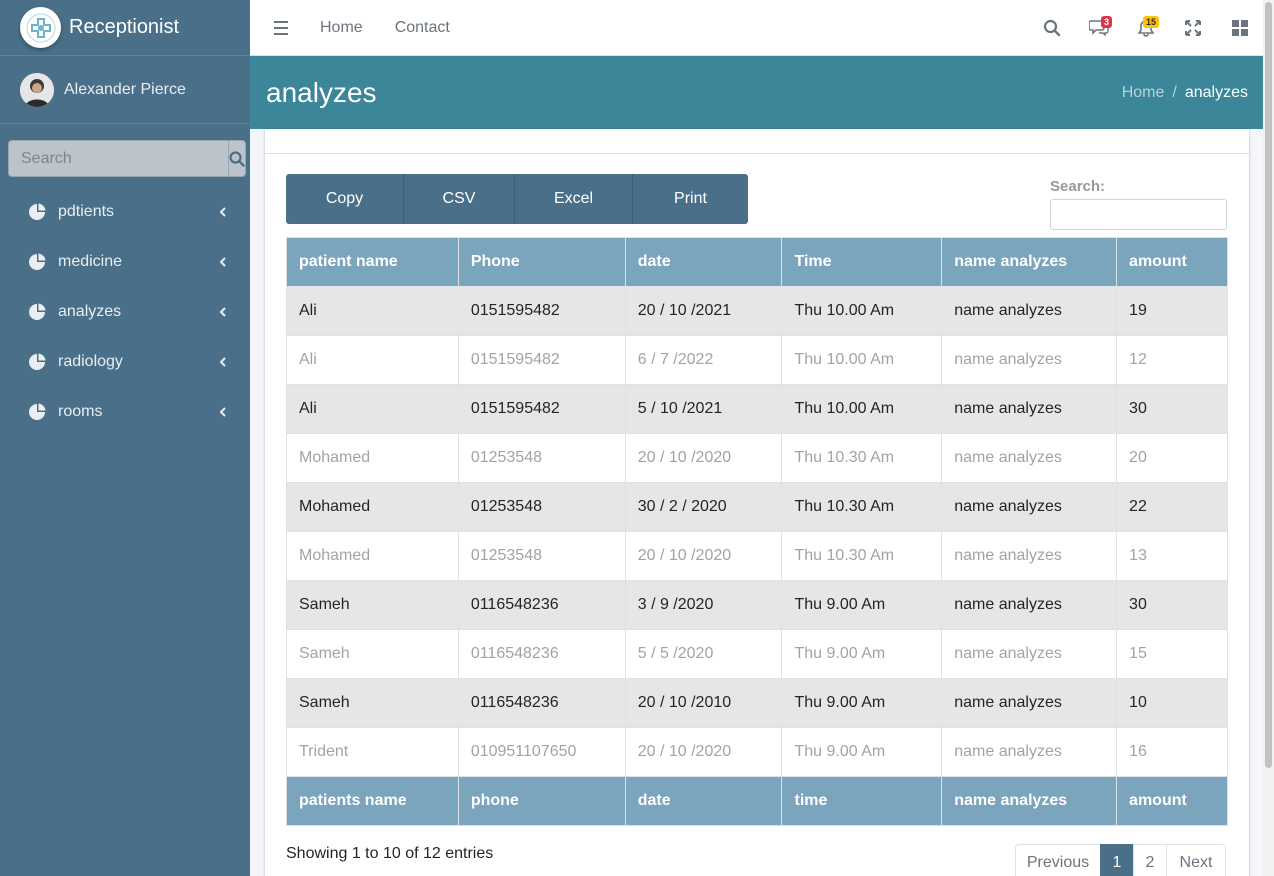 The width and height of the screenshot is (1274, 876). What do you see at coordinates (390, 853) in the screenshot?
I see `table-info: Showing 1 to 10 of 12 entries` at bounding box center [390, 853].